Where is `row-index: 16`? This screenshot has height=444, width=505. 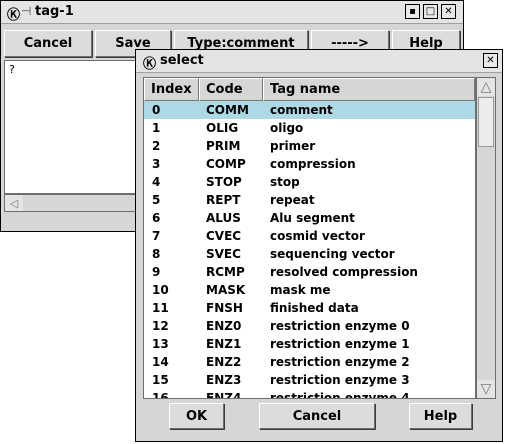
row-index: 16 is located at coordinates (160, 395).